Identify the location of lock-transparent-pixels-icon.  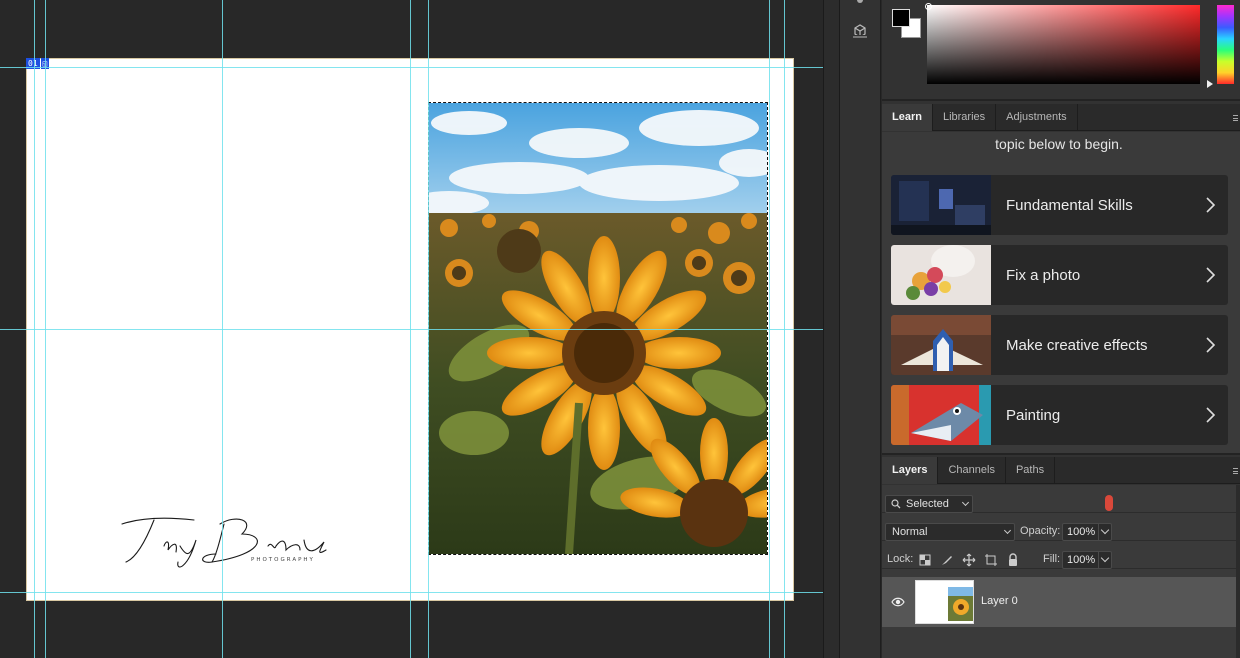
(925, 560).